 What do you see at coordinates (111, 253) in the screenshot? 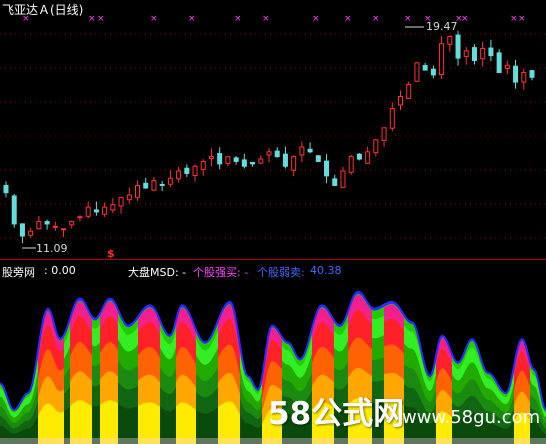
I see `signal-mark: $` at bounding box center [111, 253].